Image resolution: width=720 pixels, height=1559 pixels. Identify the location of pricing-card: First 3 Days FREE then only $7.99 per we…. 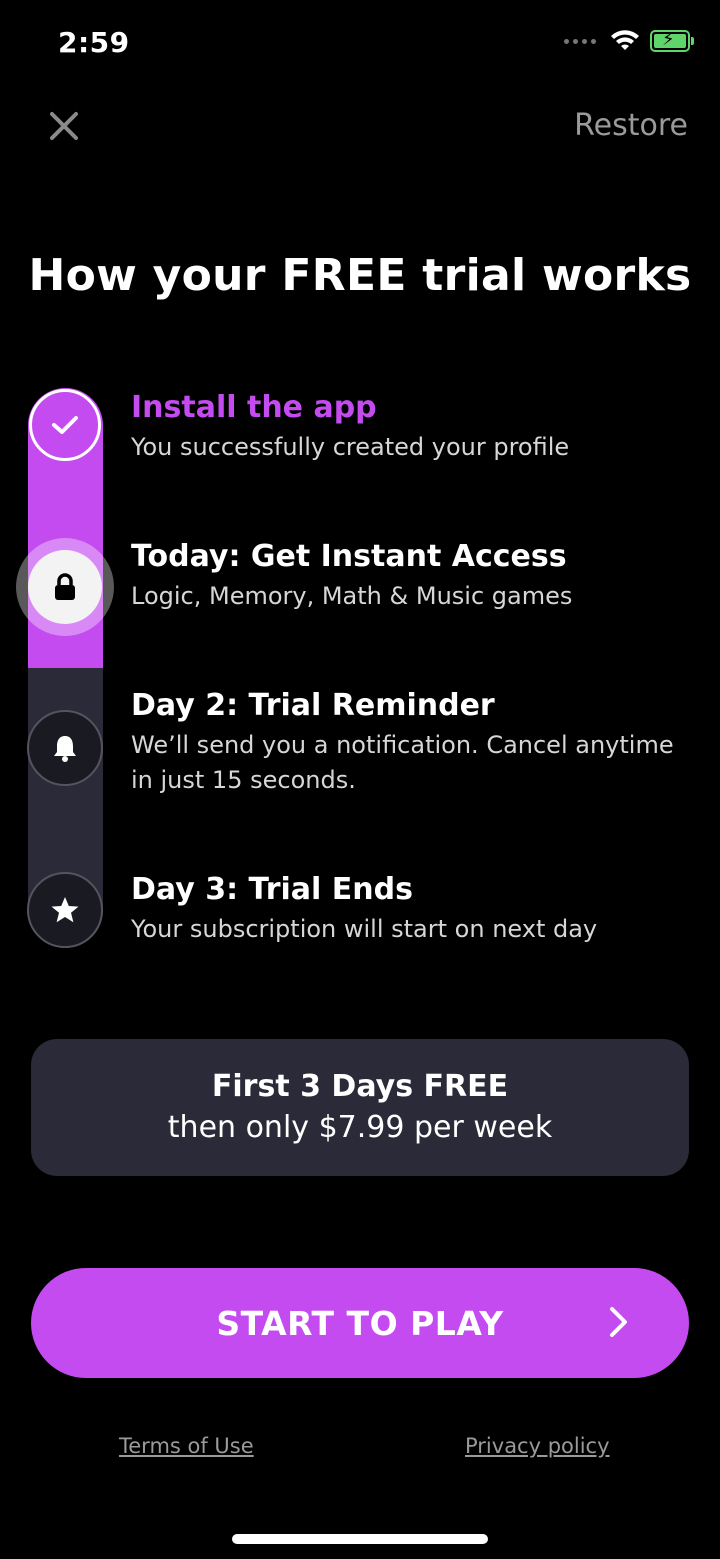
(360, 1107).